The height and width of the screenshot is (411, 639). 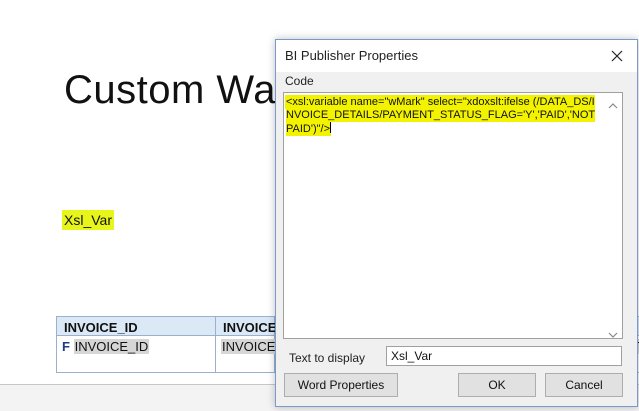 What do you see at coordinates (613, 332) in the screenshot?
I see `scroll-down-icon` at bounding box center [613, 332].